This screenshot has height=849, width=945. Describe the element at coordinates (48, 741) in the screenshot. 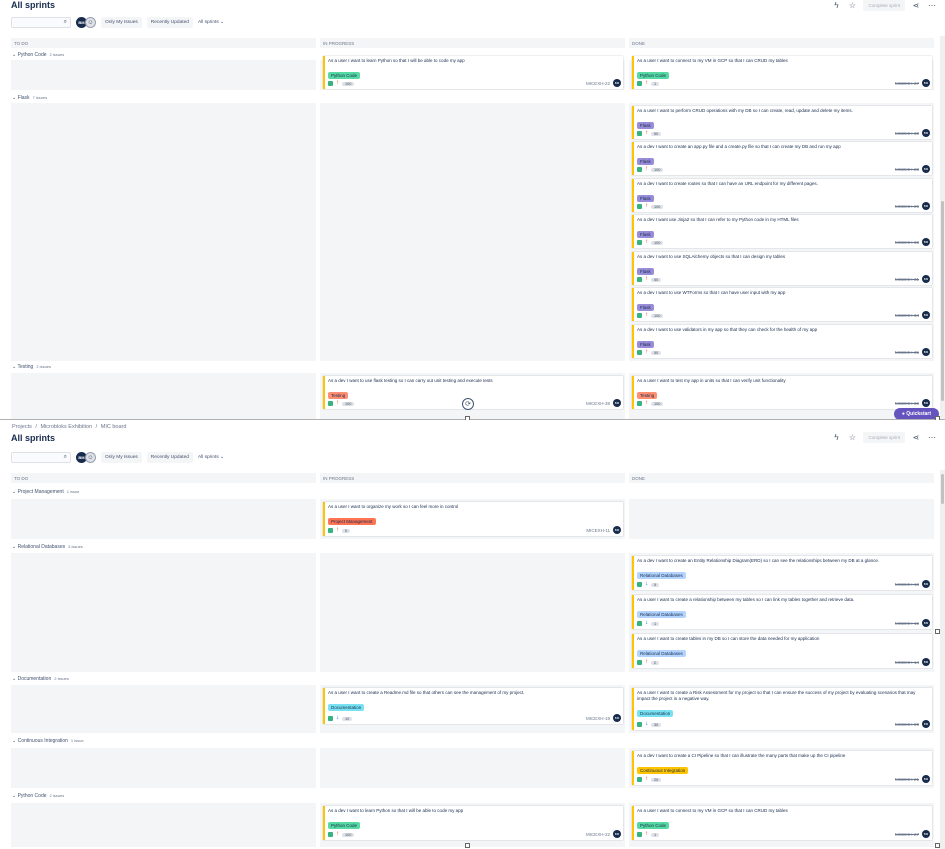

I see `swimlane-continuous-integration: ⌄ Continuous Integration 1 issue` at that location.